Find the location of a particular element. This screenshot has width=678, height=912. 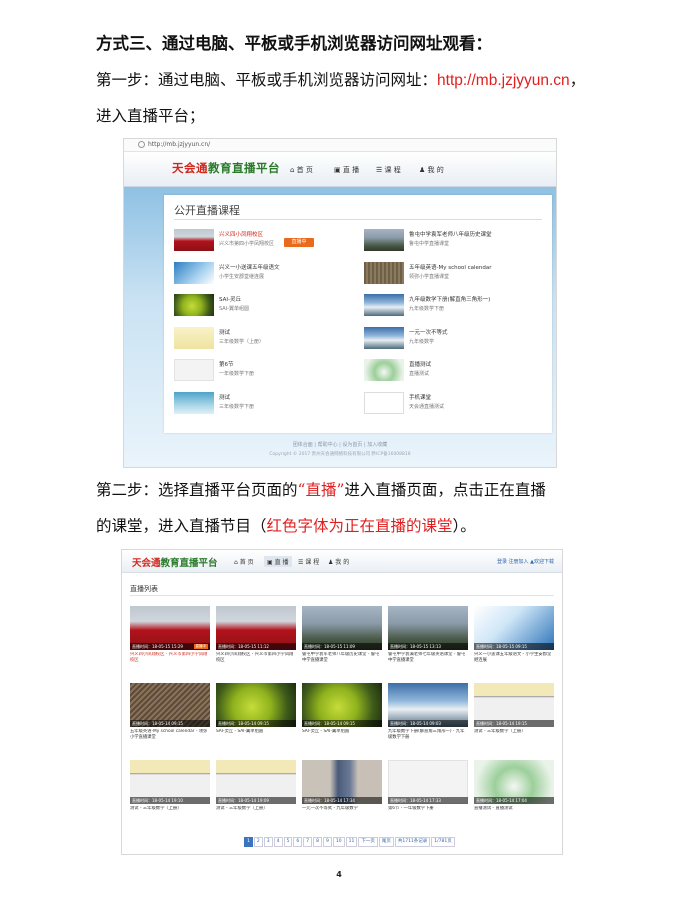

live-card-caption: 直播测试 - 直播测试 is located at coordinates (514, 809).